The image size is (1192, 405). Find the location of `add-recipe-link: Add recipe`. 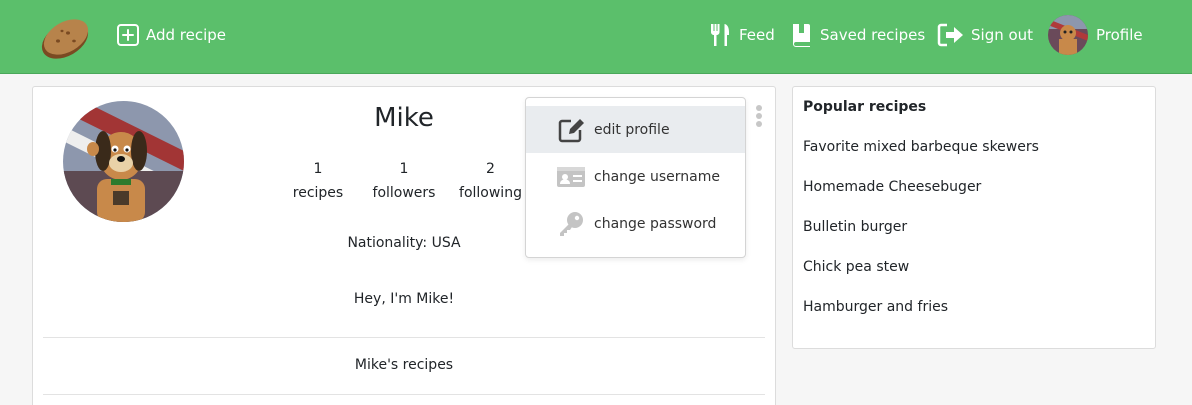

add-recipe-link: Add recipe is located at coordinates (171, 35).